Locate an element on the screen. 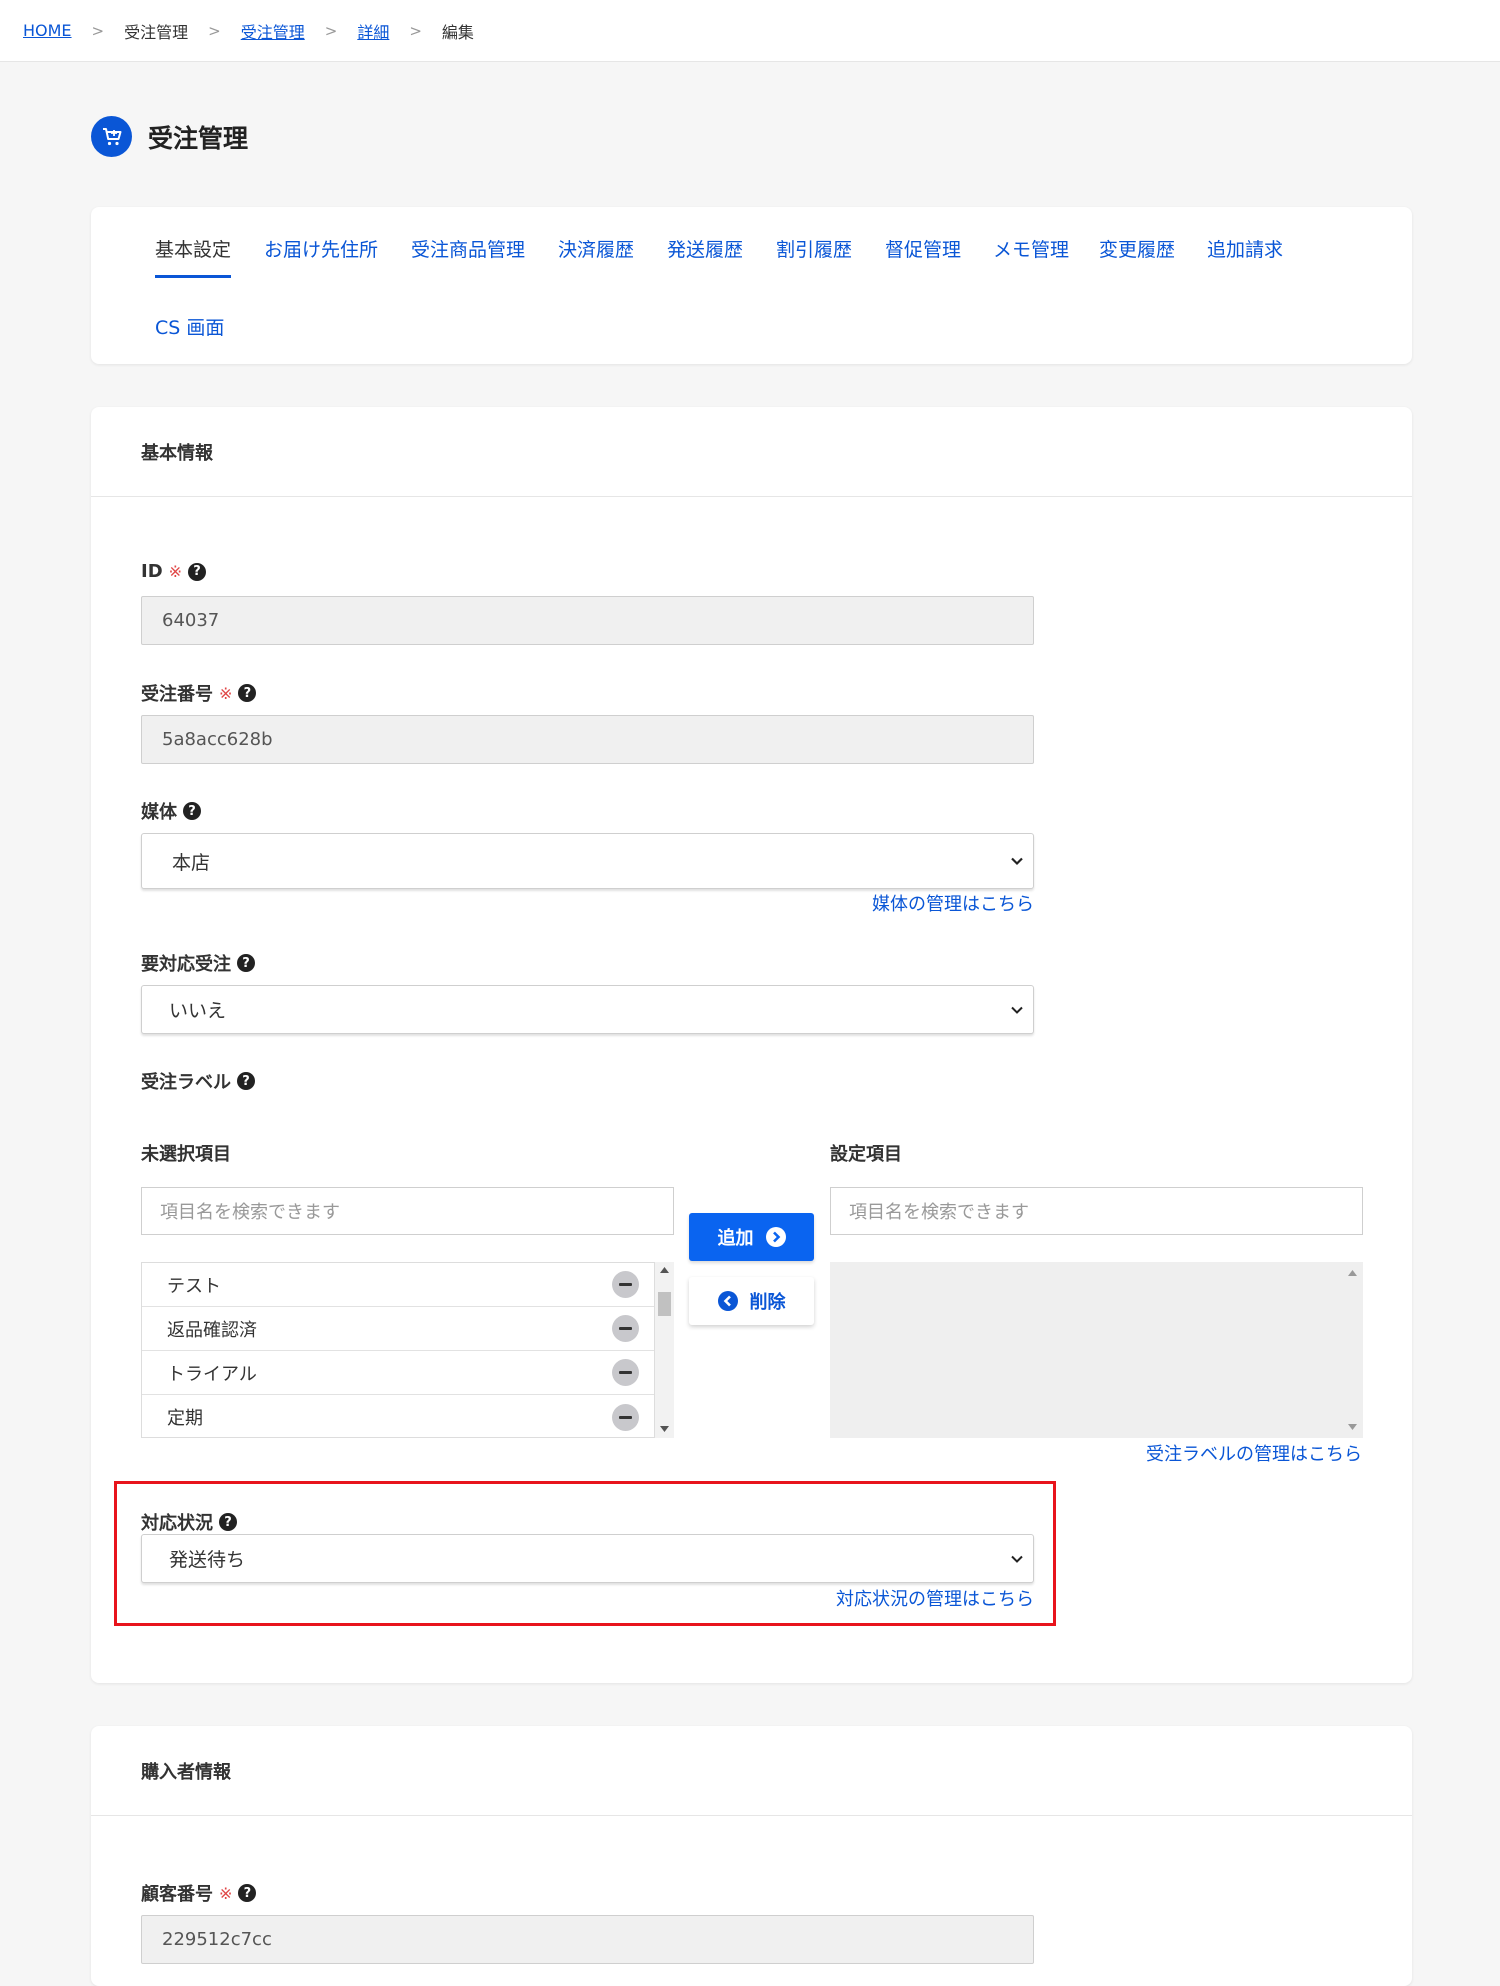 This screenshot has width=1500, height=1986. section-header-basic-info: 基本情報 is located at coordinates (751, 452).